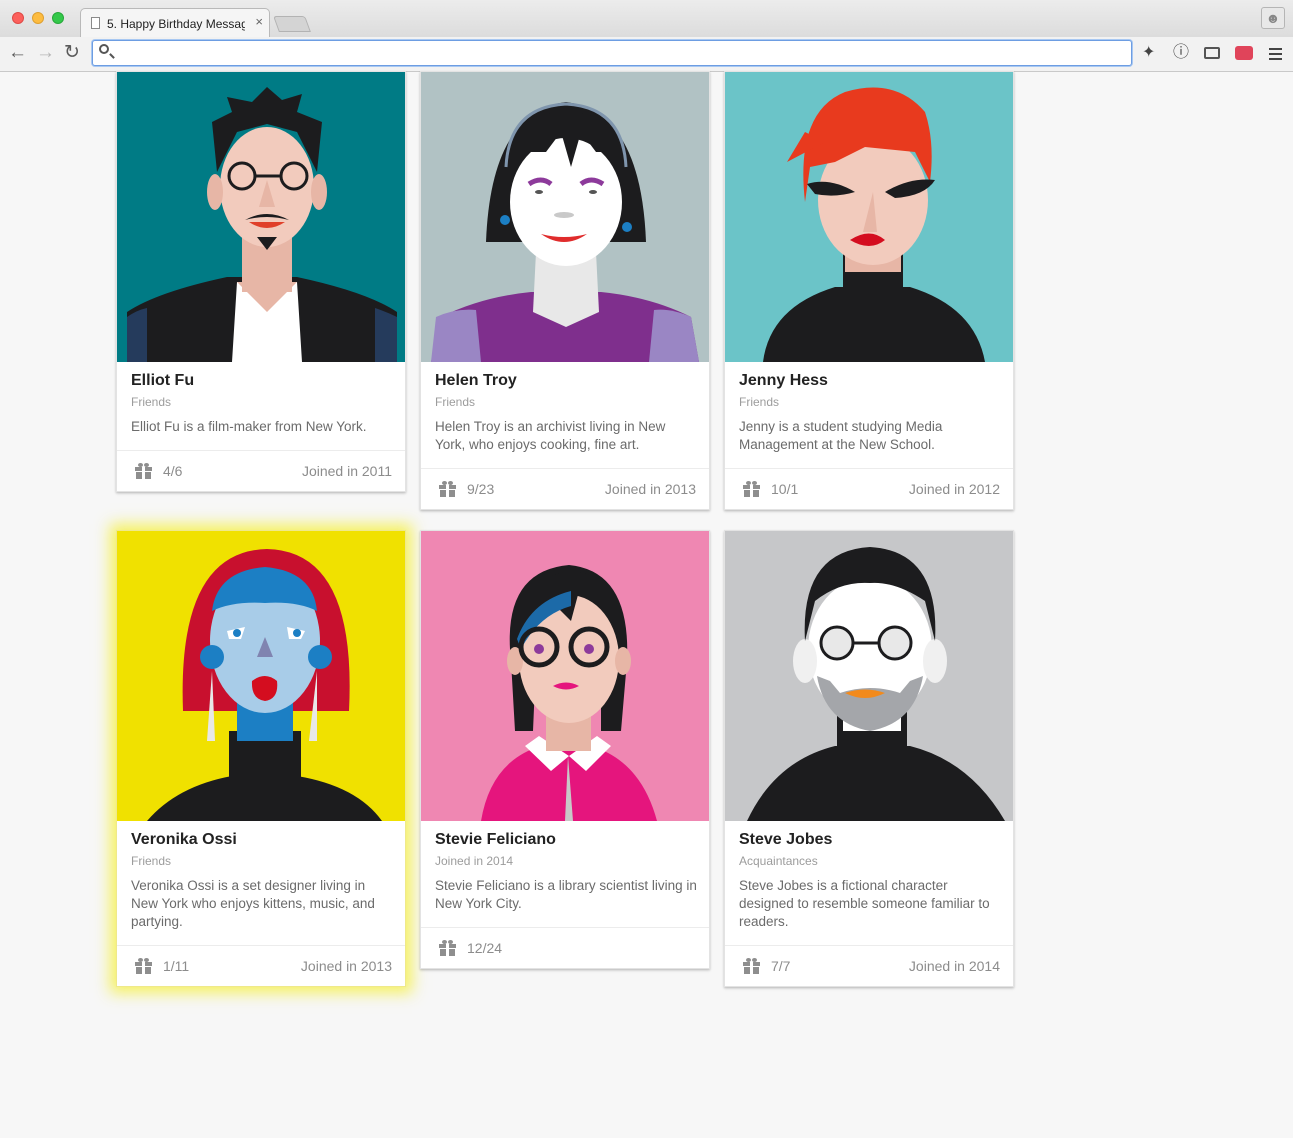  What do you see at coordinates (72, 53) in the screenshot?
I see `reload-icon: ↻` at bounding box center [72, 53].